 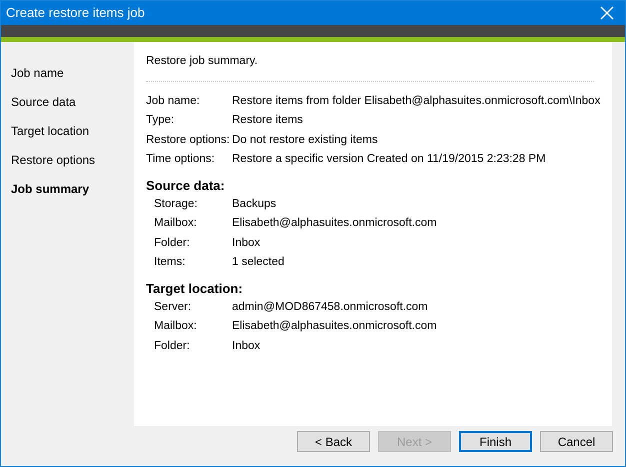 What do you see at coordinates (576, 441) in the screenshot?
I see `dialog-button: Cancel` at bounding box center [576, 441].